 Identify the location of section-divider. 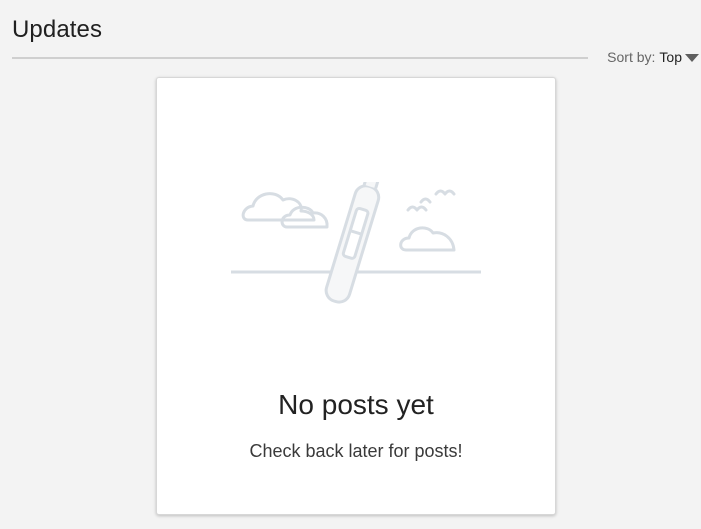
(300, 58).